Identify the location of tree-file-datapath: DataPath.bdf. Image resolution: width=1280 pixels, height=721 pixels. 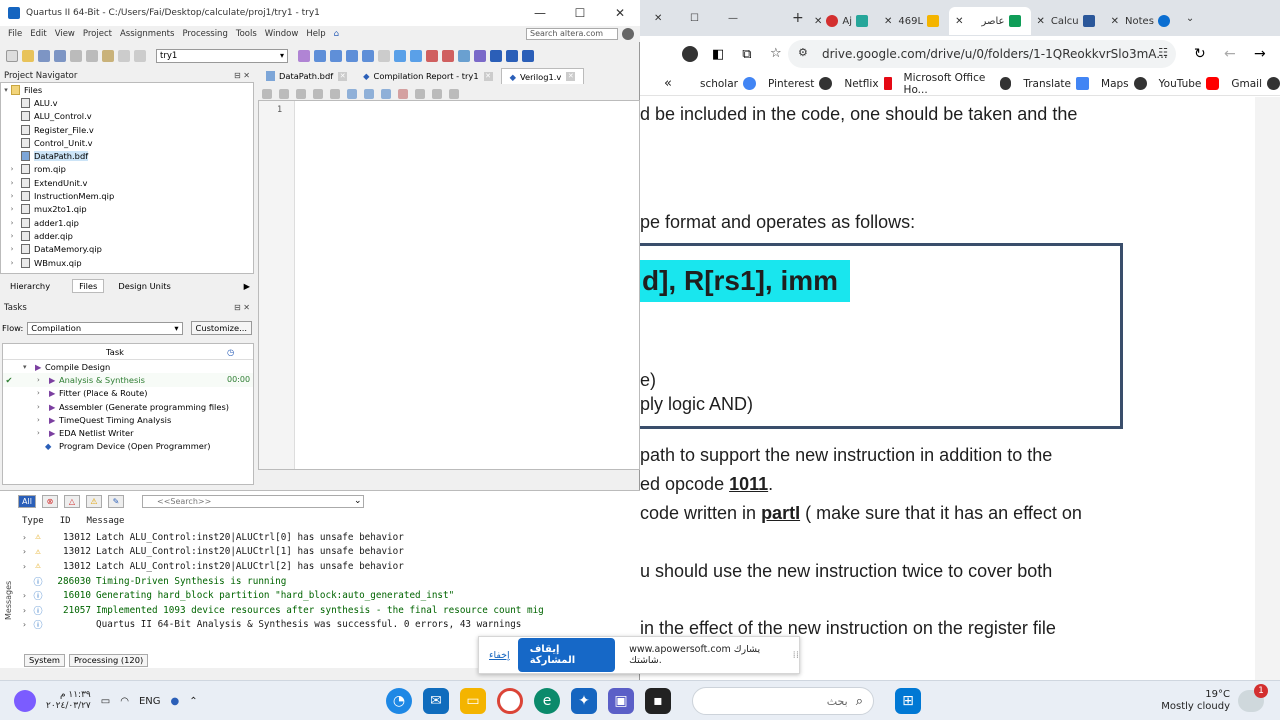
(127, 155).